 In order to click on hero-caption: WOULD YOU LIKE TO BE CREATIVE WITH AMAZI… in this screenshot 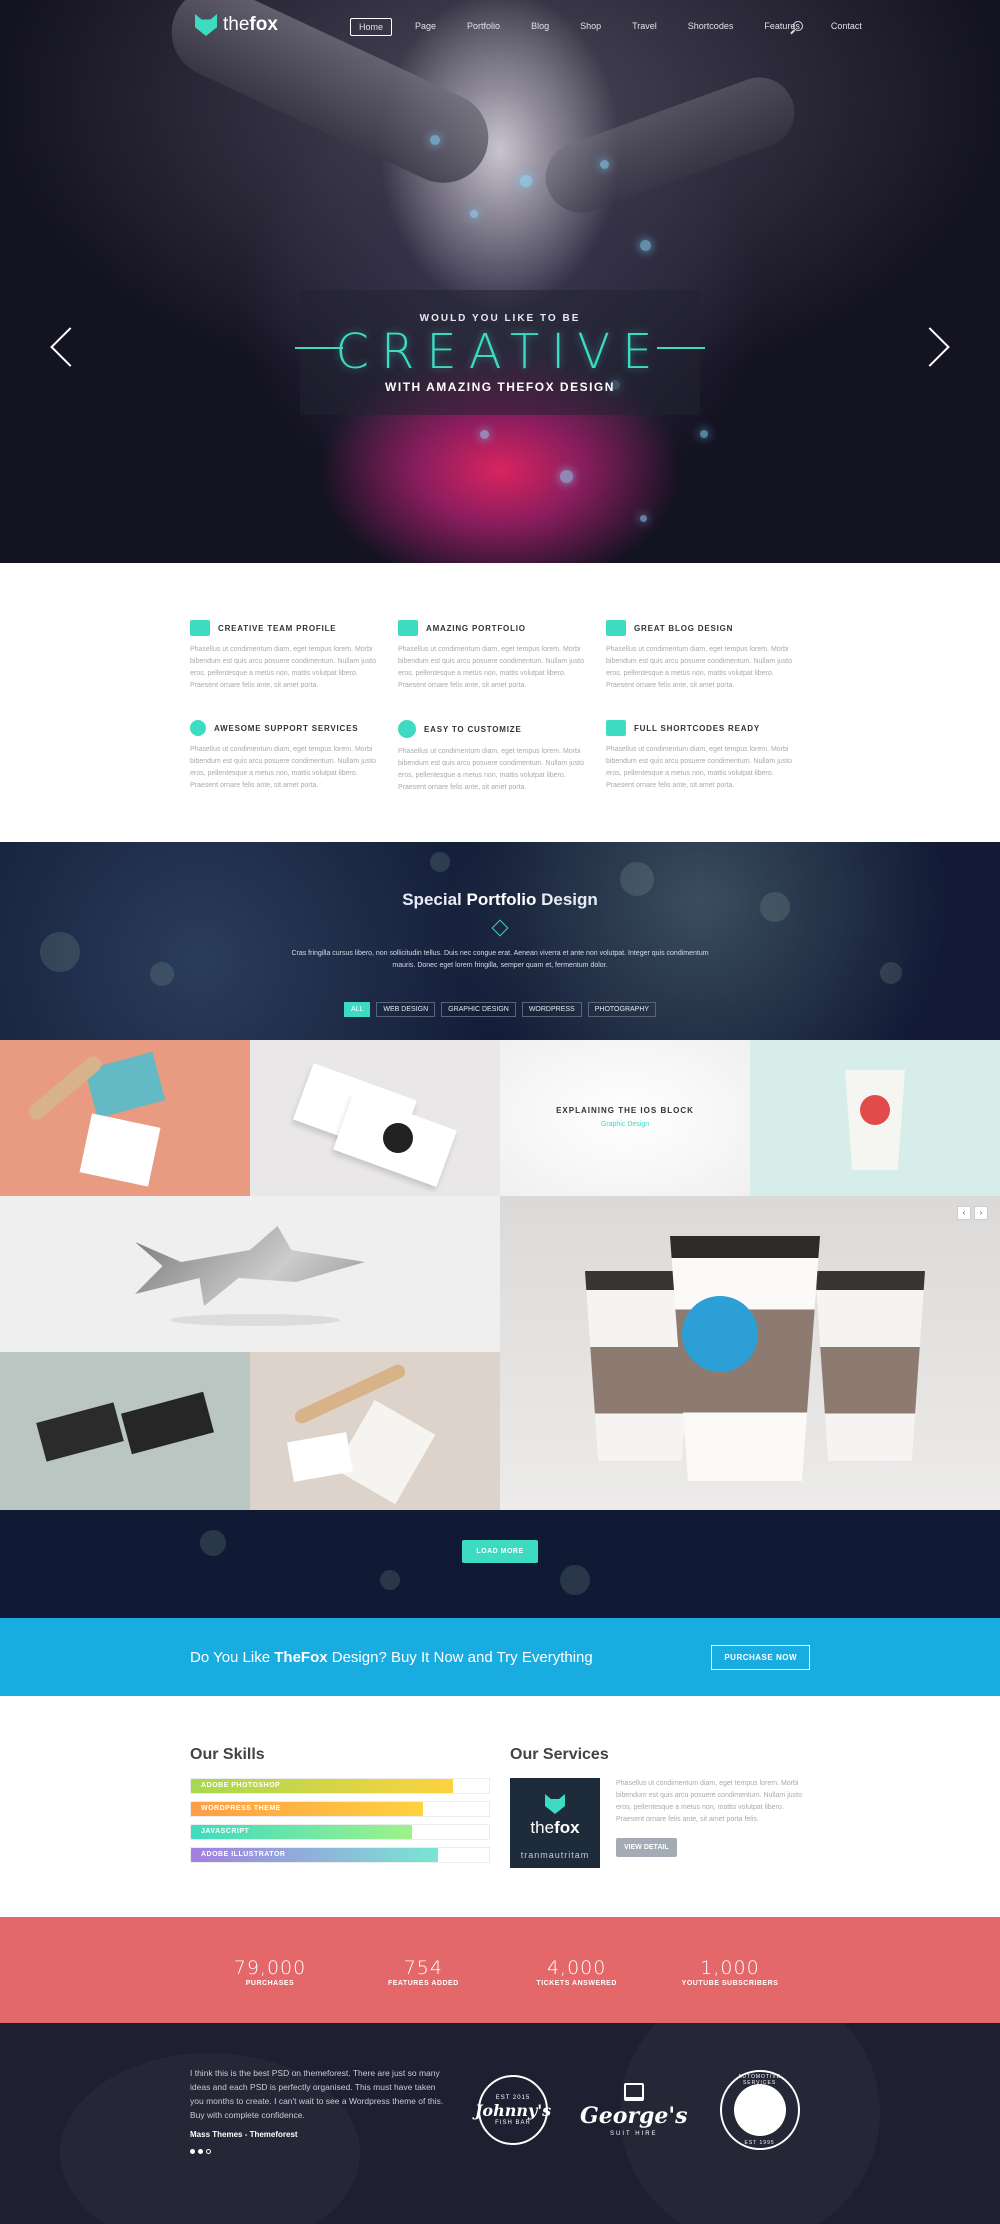, I will do `click(500, 352)`.